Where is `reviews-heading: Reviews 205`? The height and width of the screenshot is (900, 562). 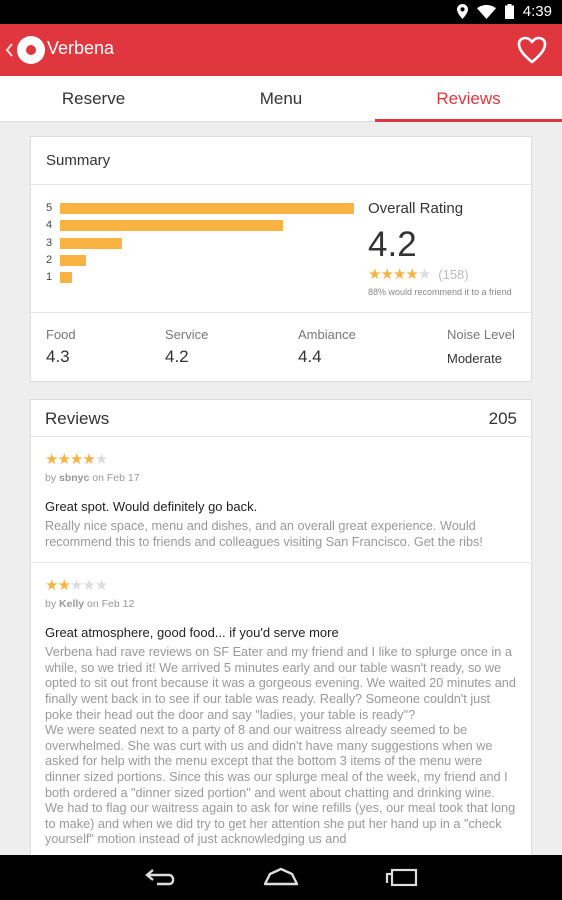 reviews-heading: Reviews 205 is located at coordinates (281, 418).